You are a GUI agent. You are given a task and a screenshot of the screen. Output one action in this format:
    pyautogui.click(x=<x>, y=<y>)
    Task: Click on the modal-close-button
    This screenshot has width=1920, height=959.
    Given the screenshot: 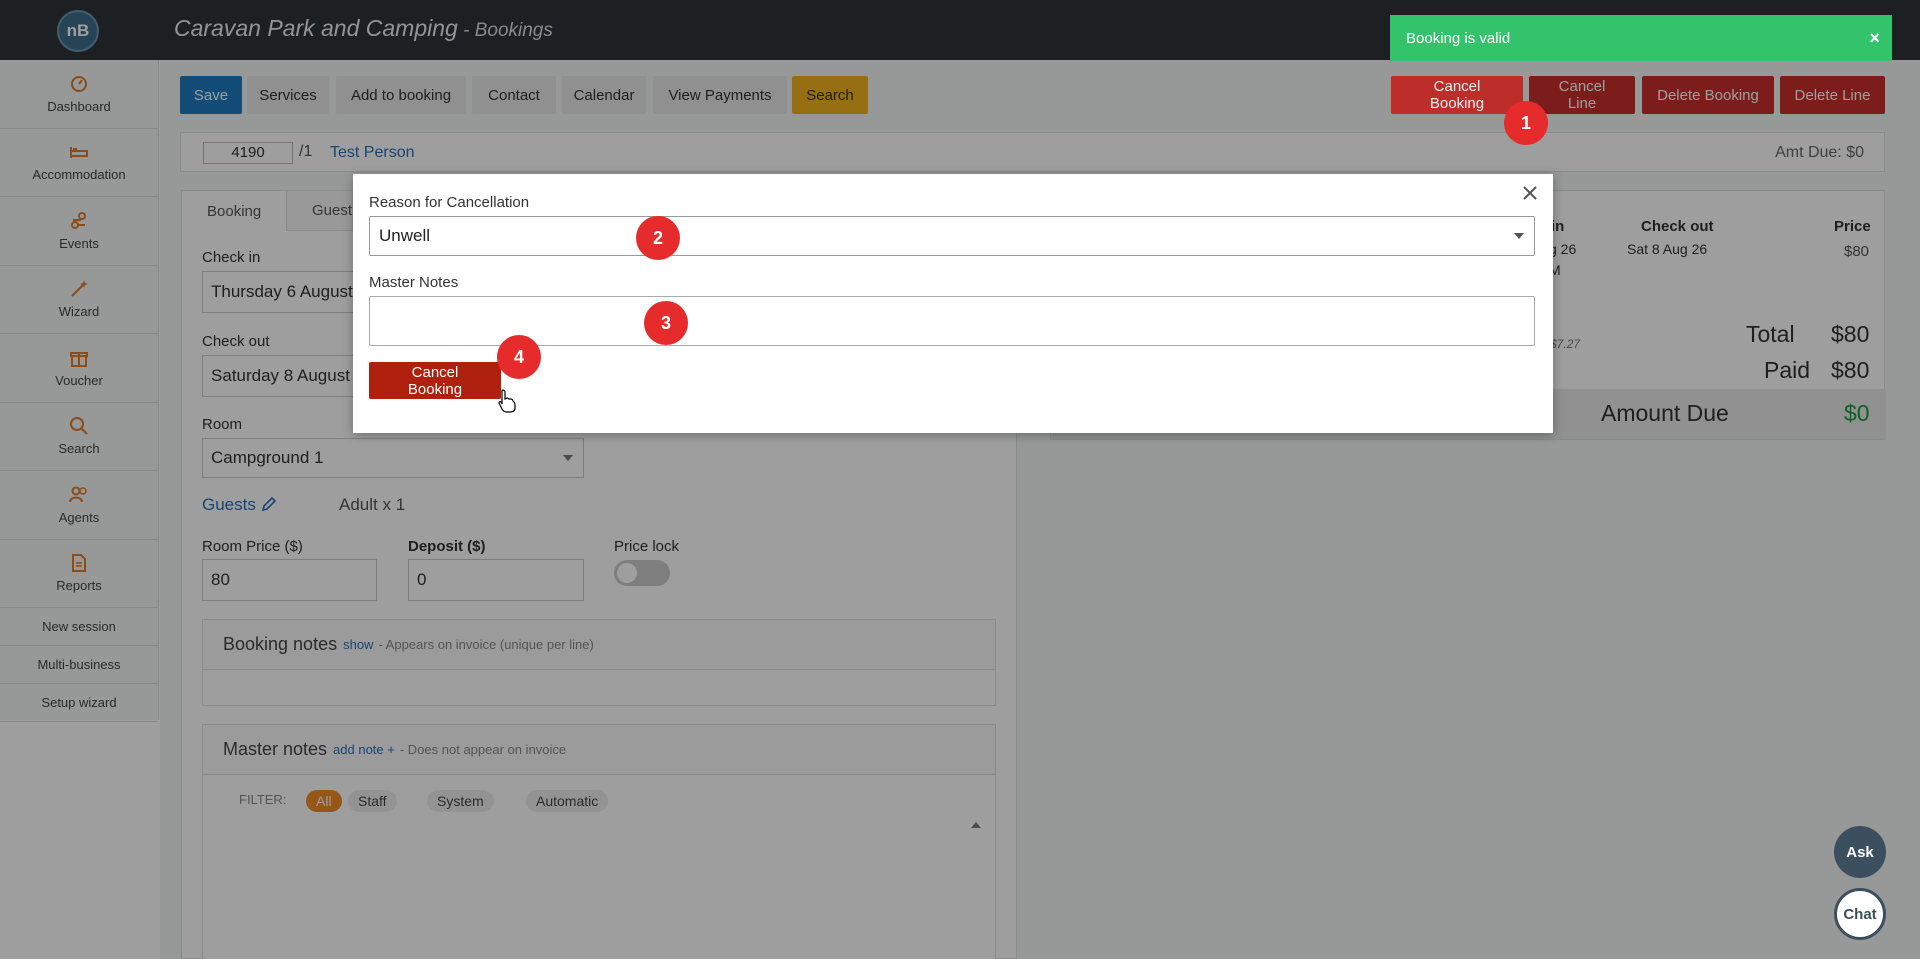 What is the action you would take?
    pyautogui.click(x=1530, y=193)
    